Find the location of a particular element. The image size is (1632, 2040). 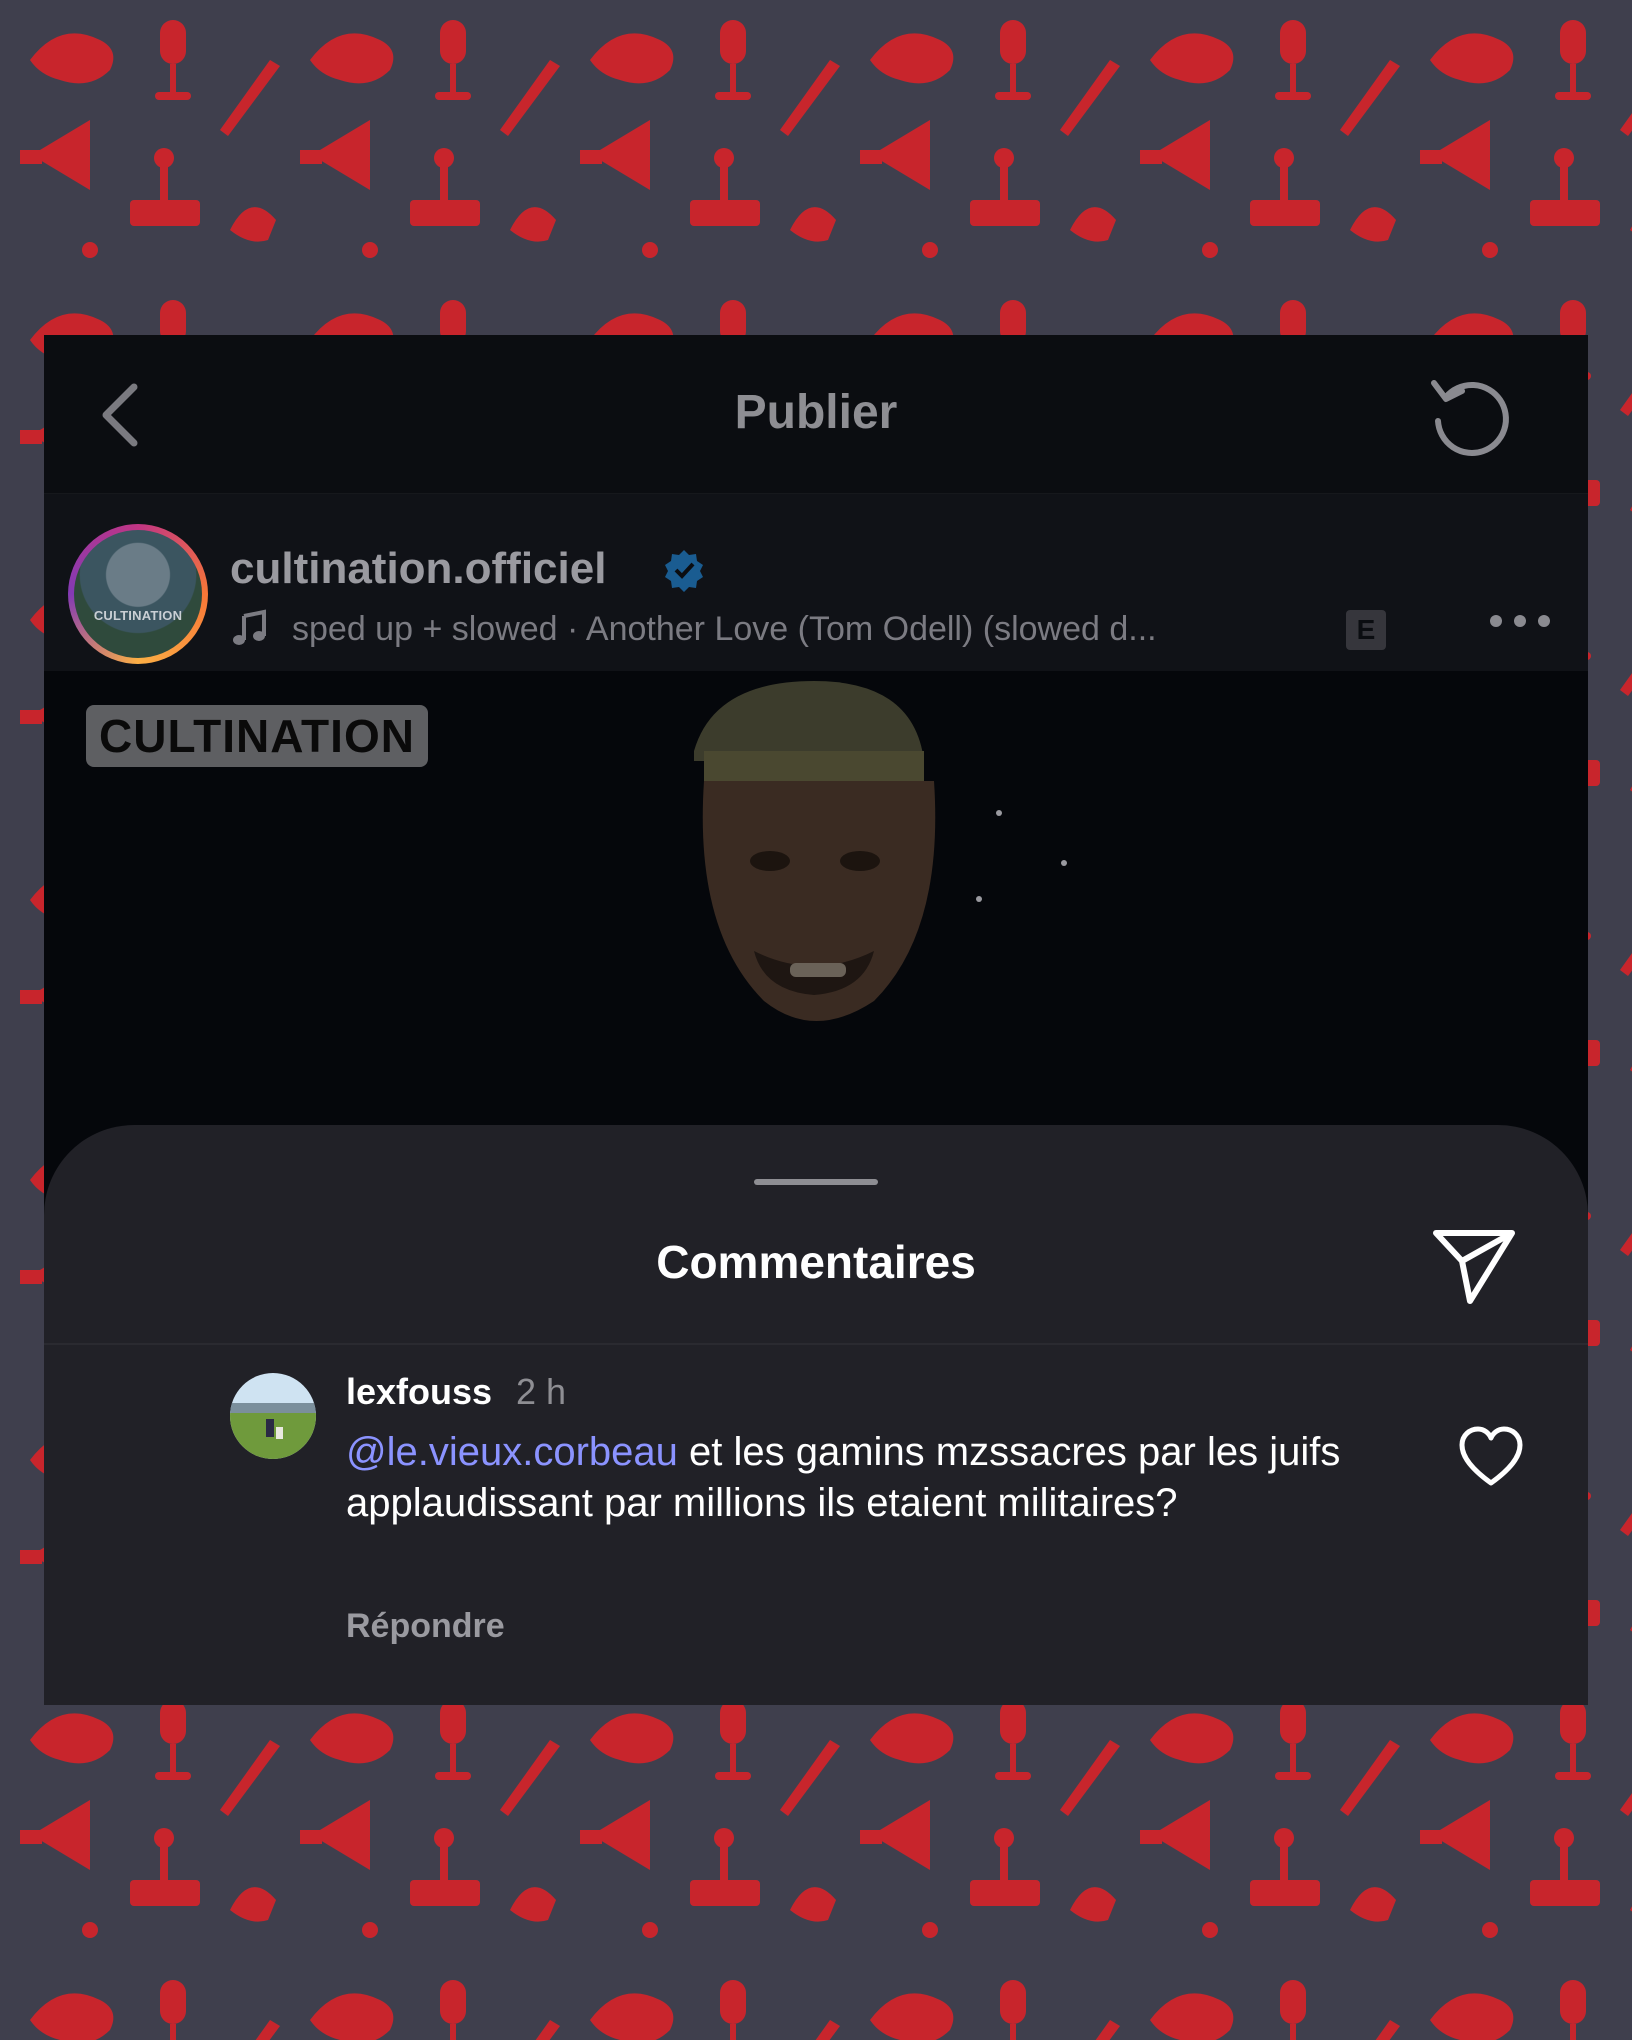

avatar-label: CULTINATION is located at coordinates (138, 615).